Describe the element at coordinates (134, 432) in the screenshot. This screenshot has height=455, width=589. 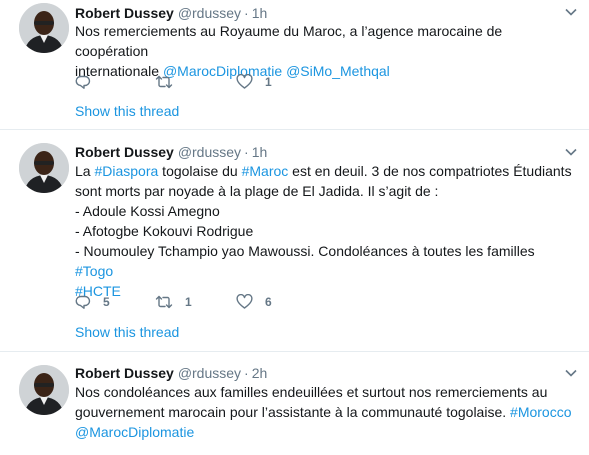
I see `mention-link: @MarocDiplomatie` at that location.